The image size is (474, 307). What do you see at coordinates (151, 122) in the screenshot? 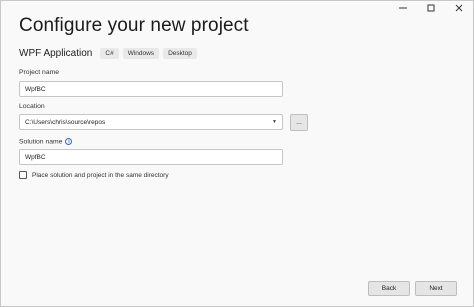
I see `location-select: C:\Users\chris\source\repos ▼` at bounding box center [151, 122].